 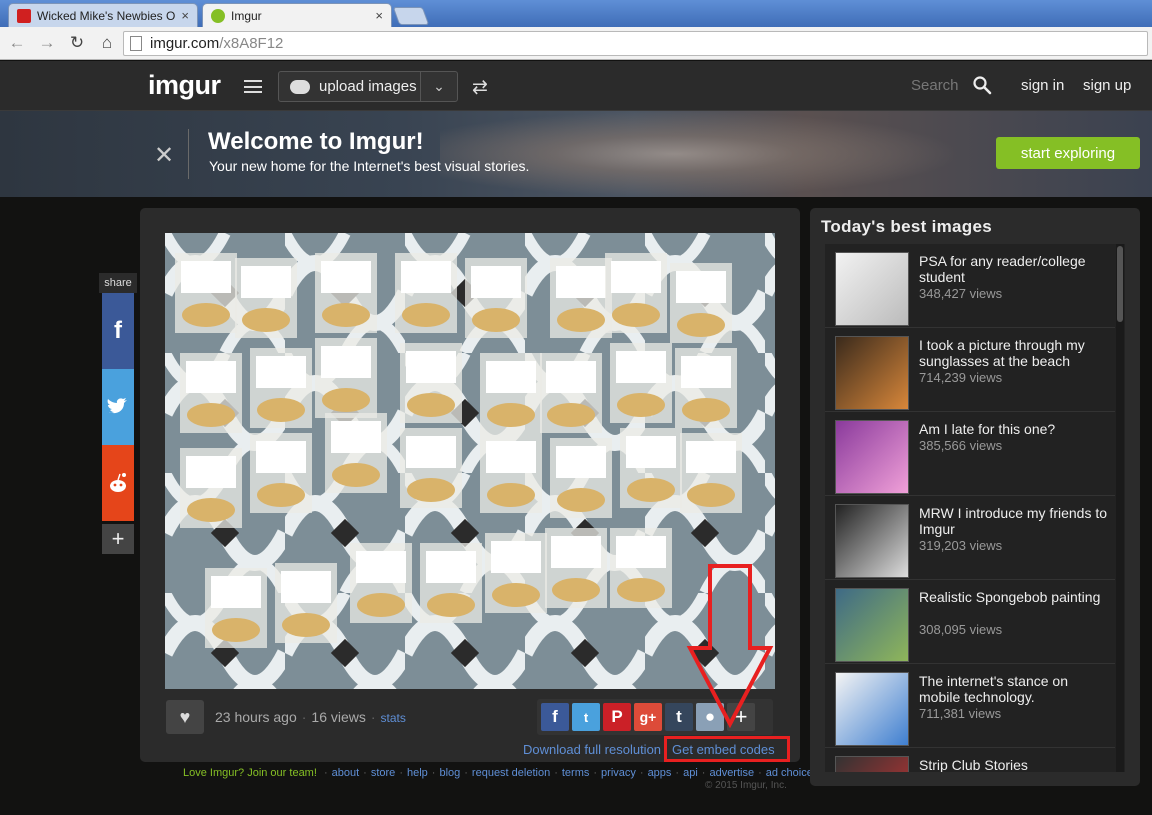 What do you see at coordinates (103, 15) in the screenshot?
I see `tab-wicked-mike: Wicked Mike's Newbies O ×` at bounding box center [103, 15].